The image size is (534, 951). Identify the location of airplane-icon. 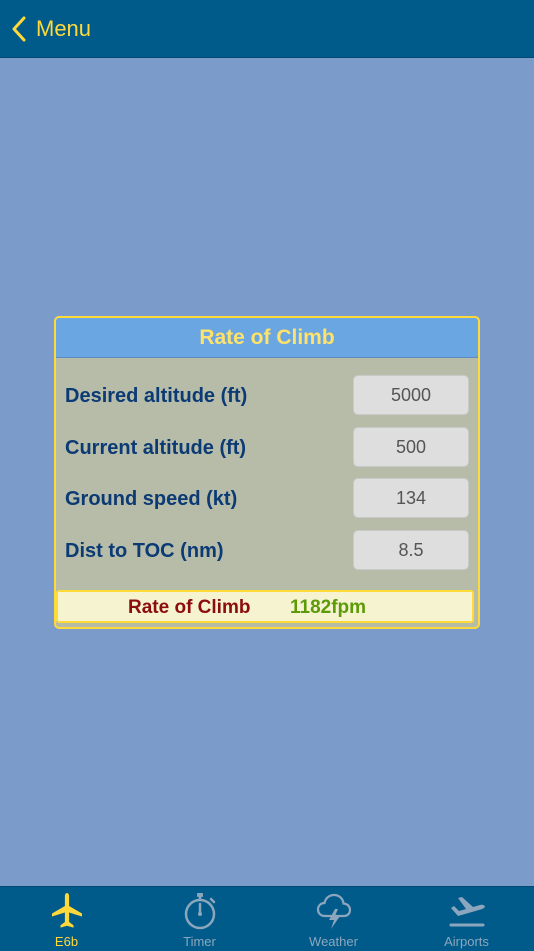
(66, 913).